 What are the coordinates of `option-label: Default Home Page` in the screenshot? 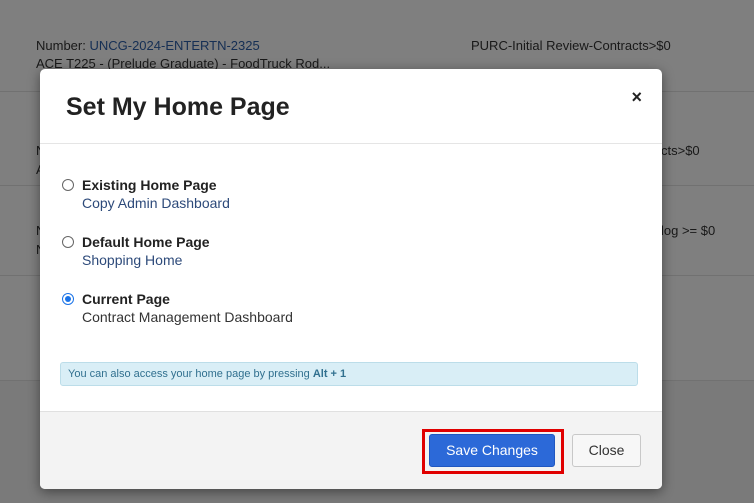 It's located at (146, 242).